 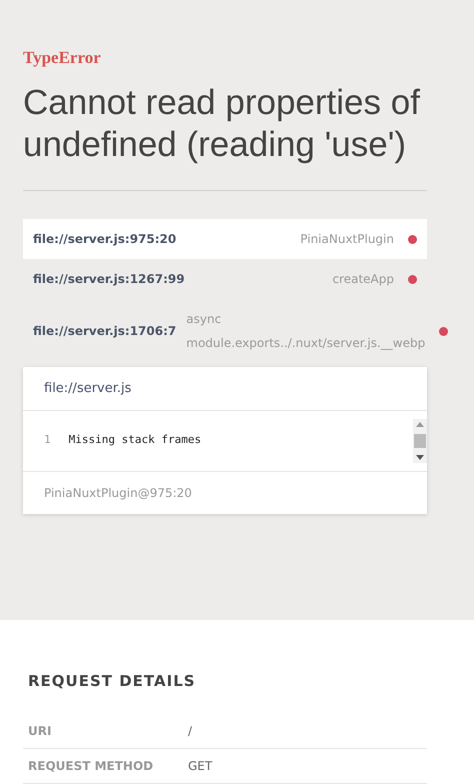 What do you see at coordinates (109, 279) in the screenshot?
I see `frame-location: file://server.js:1267:99` at bounding box center [109, 279].